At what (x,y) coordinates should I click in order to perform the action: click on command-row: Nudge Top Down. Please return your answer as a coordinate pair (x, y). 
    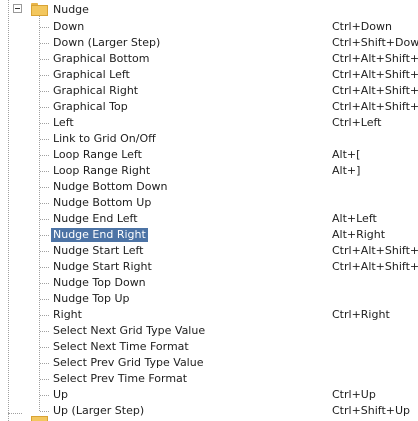
    Looking at the image, I should click on (209, 283).